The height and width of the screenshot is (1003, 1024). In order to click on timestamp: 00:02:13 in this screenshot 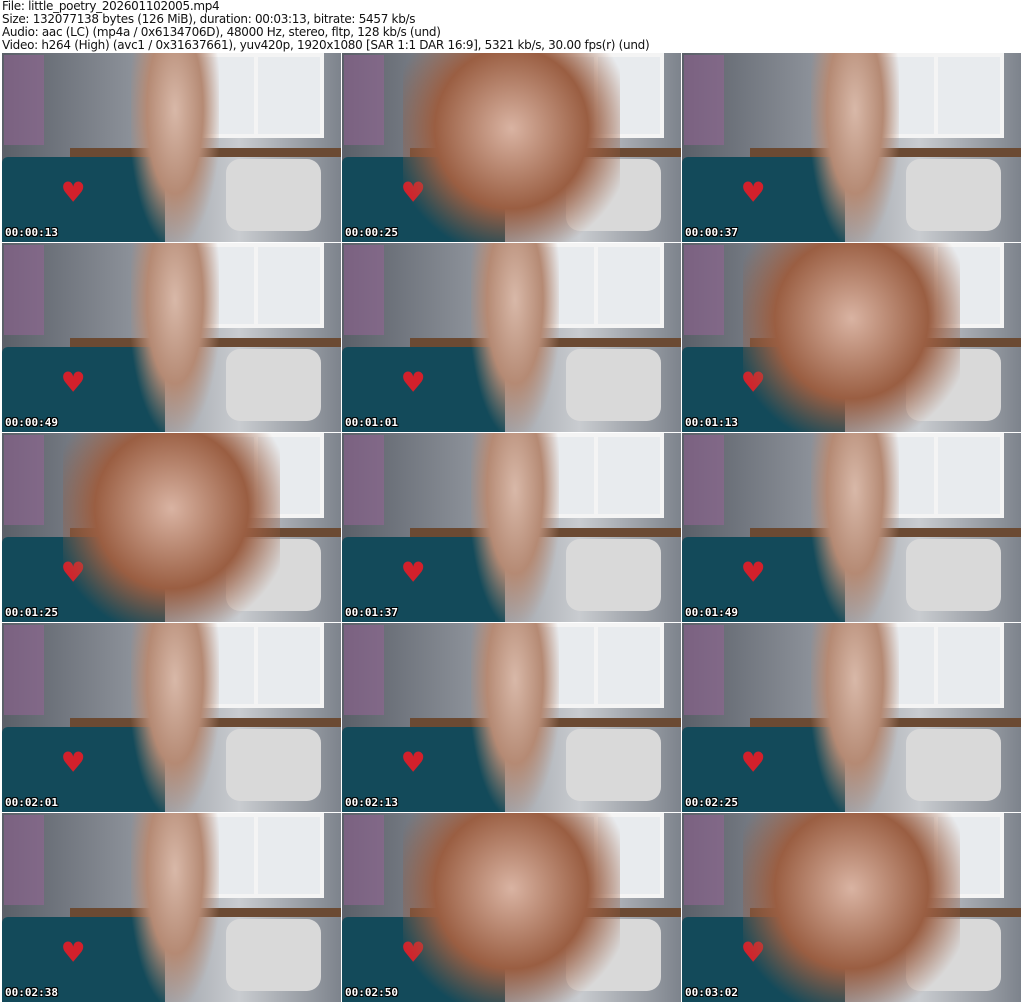, I will do `click(371, 802)`.